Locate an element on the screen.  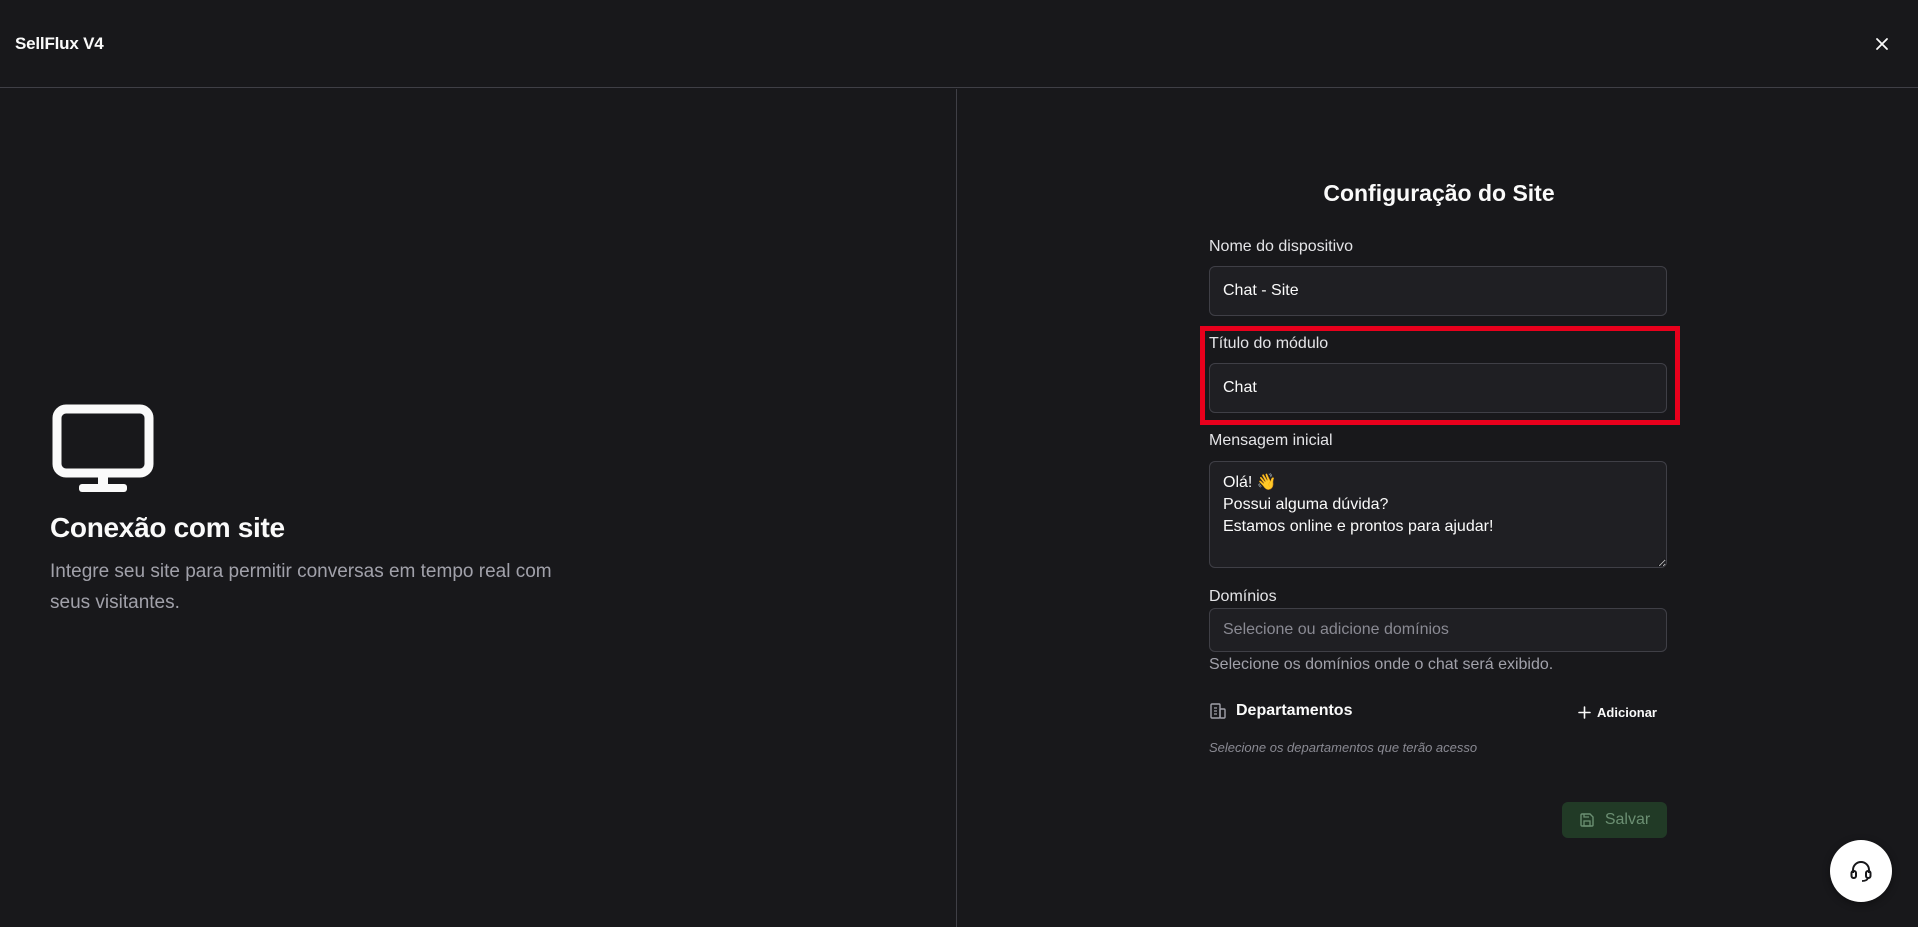
save-button: Salvar is located at coordinates (1614, 820).